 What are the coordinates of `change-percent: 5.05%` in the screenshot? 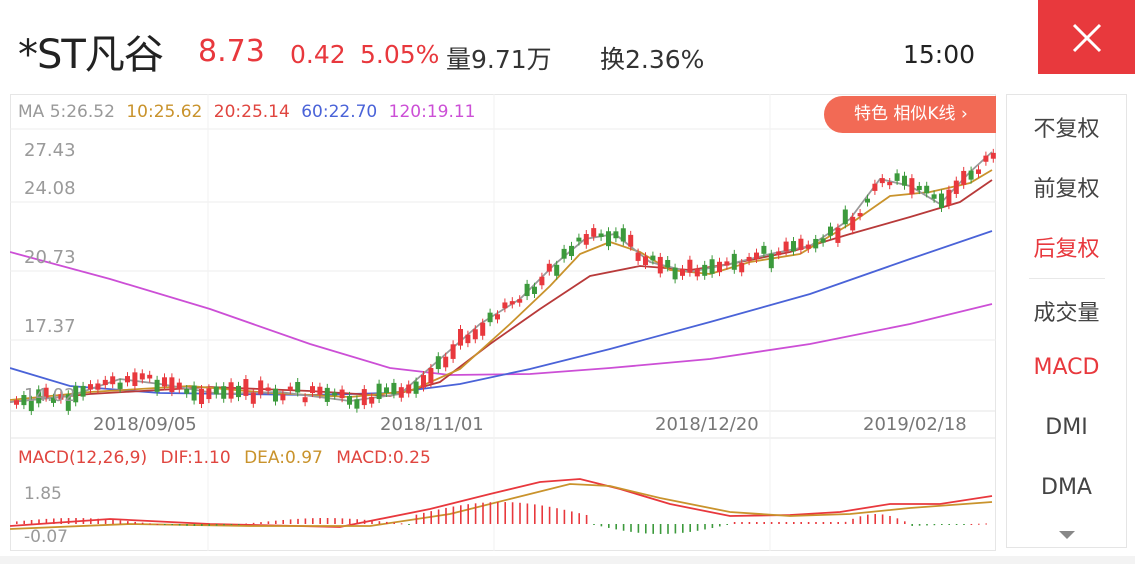 It's located at (400, 54).